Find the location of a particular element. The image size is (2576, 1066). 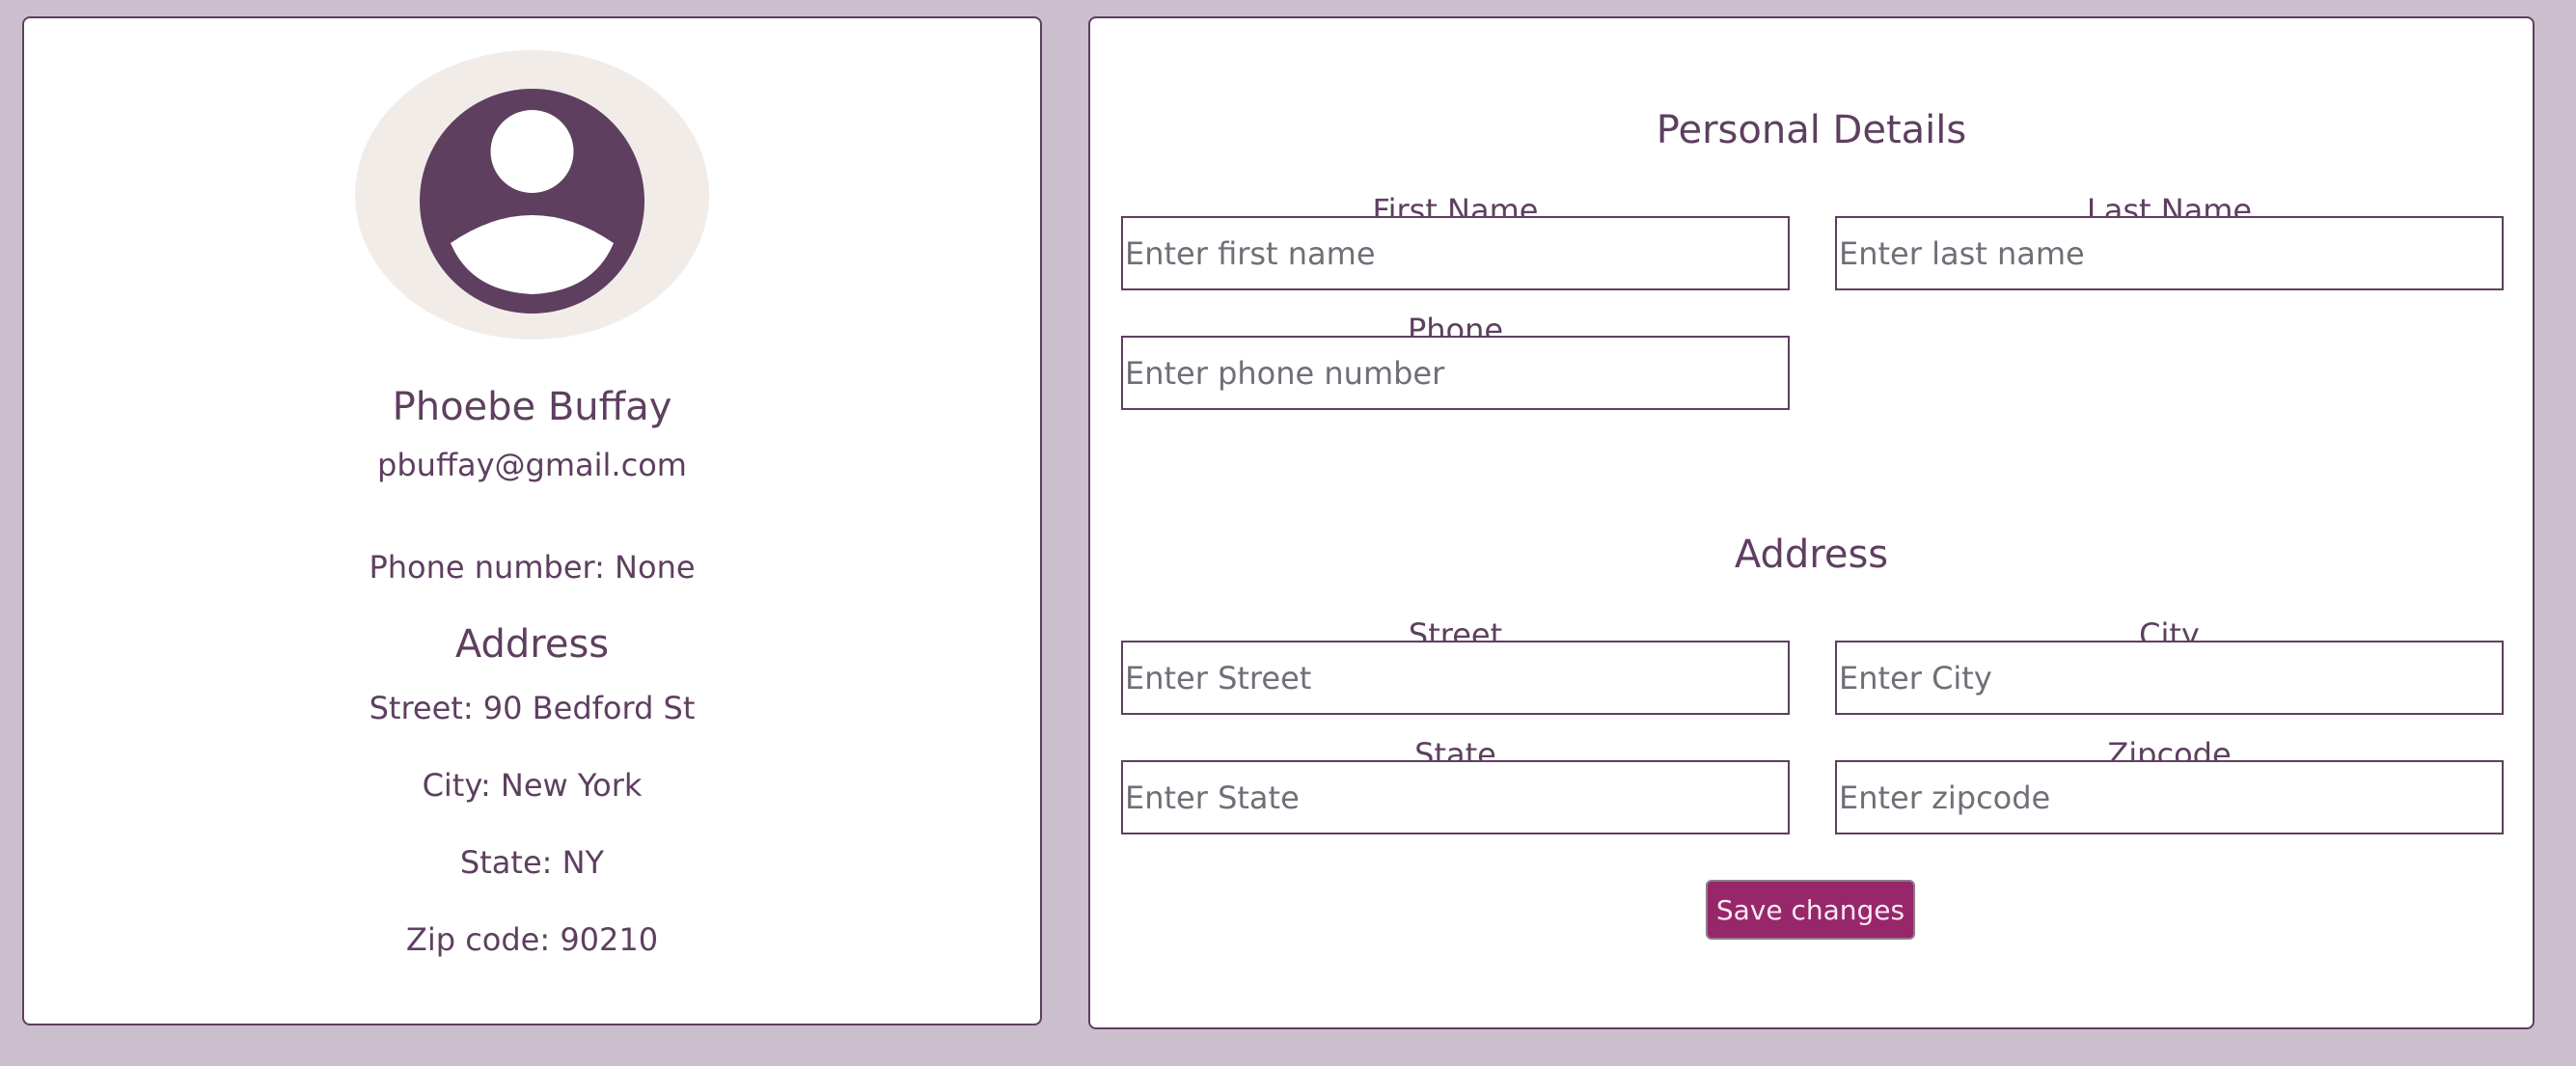

save-changes-button: Save changes is located at coordinates (1811, 910).